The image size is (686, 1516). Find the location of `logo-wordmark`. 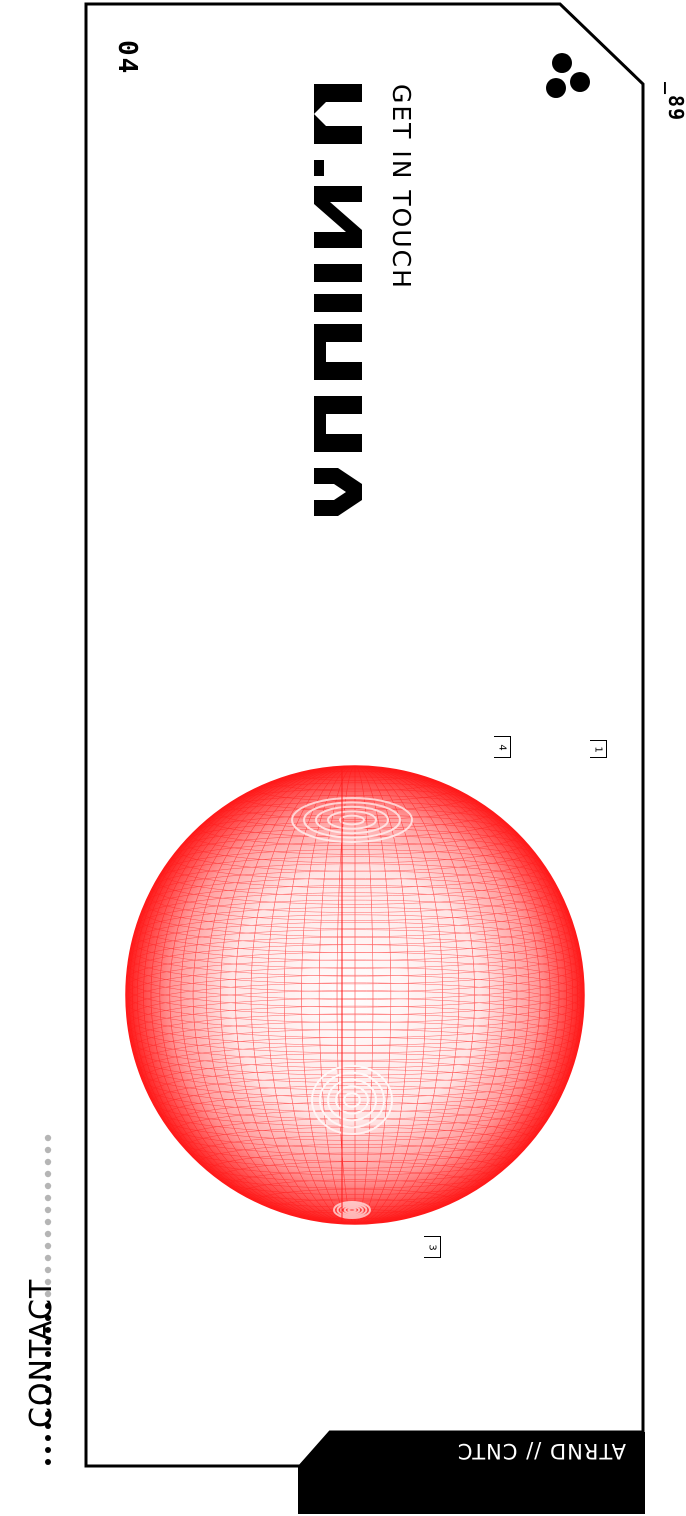

logo-wordmark is located at coordinates (338, 306).